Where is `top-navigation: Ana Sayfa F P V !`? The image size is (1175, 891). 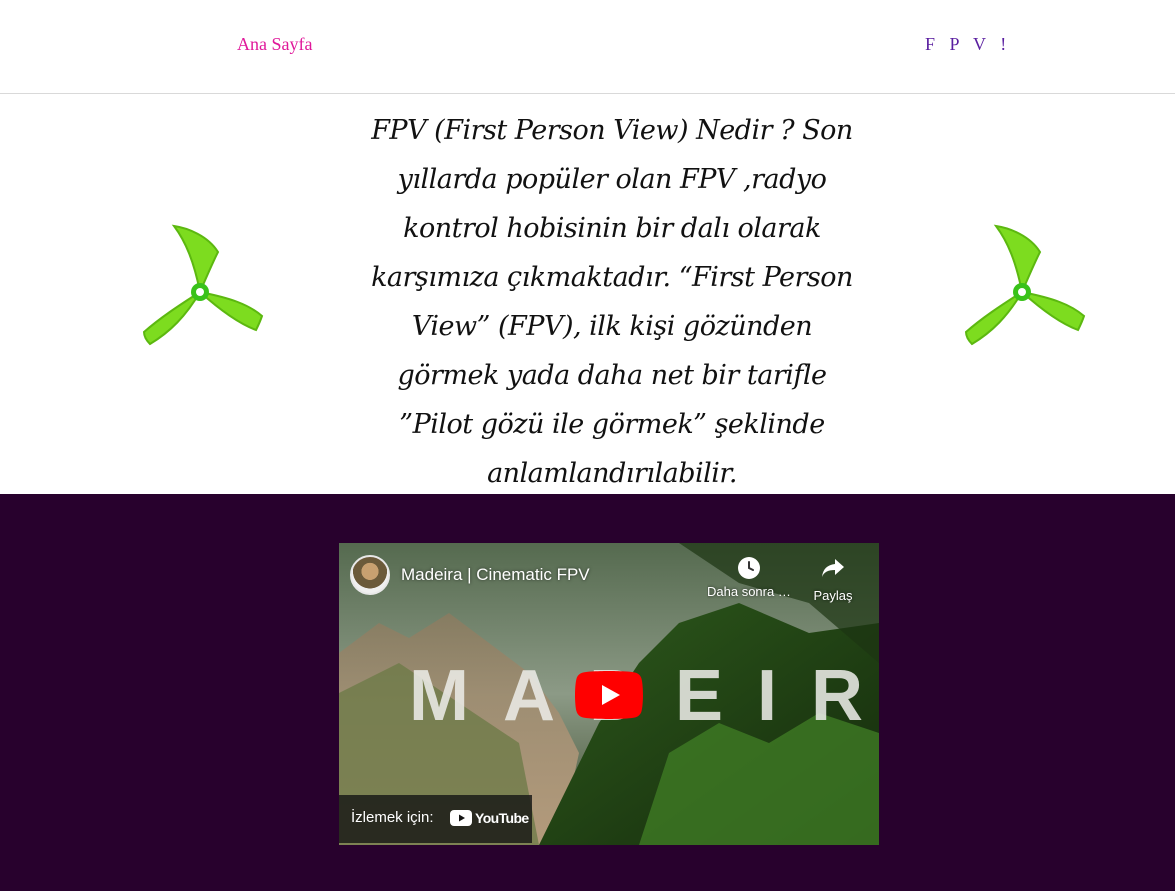
top-navigation: Ana Sayfa F P V ! is located at coordinates (587, 47).